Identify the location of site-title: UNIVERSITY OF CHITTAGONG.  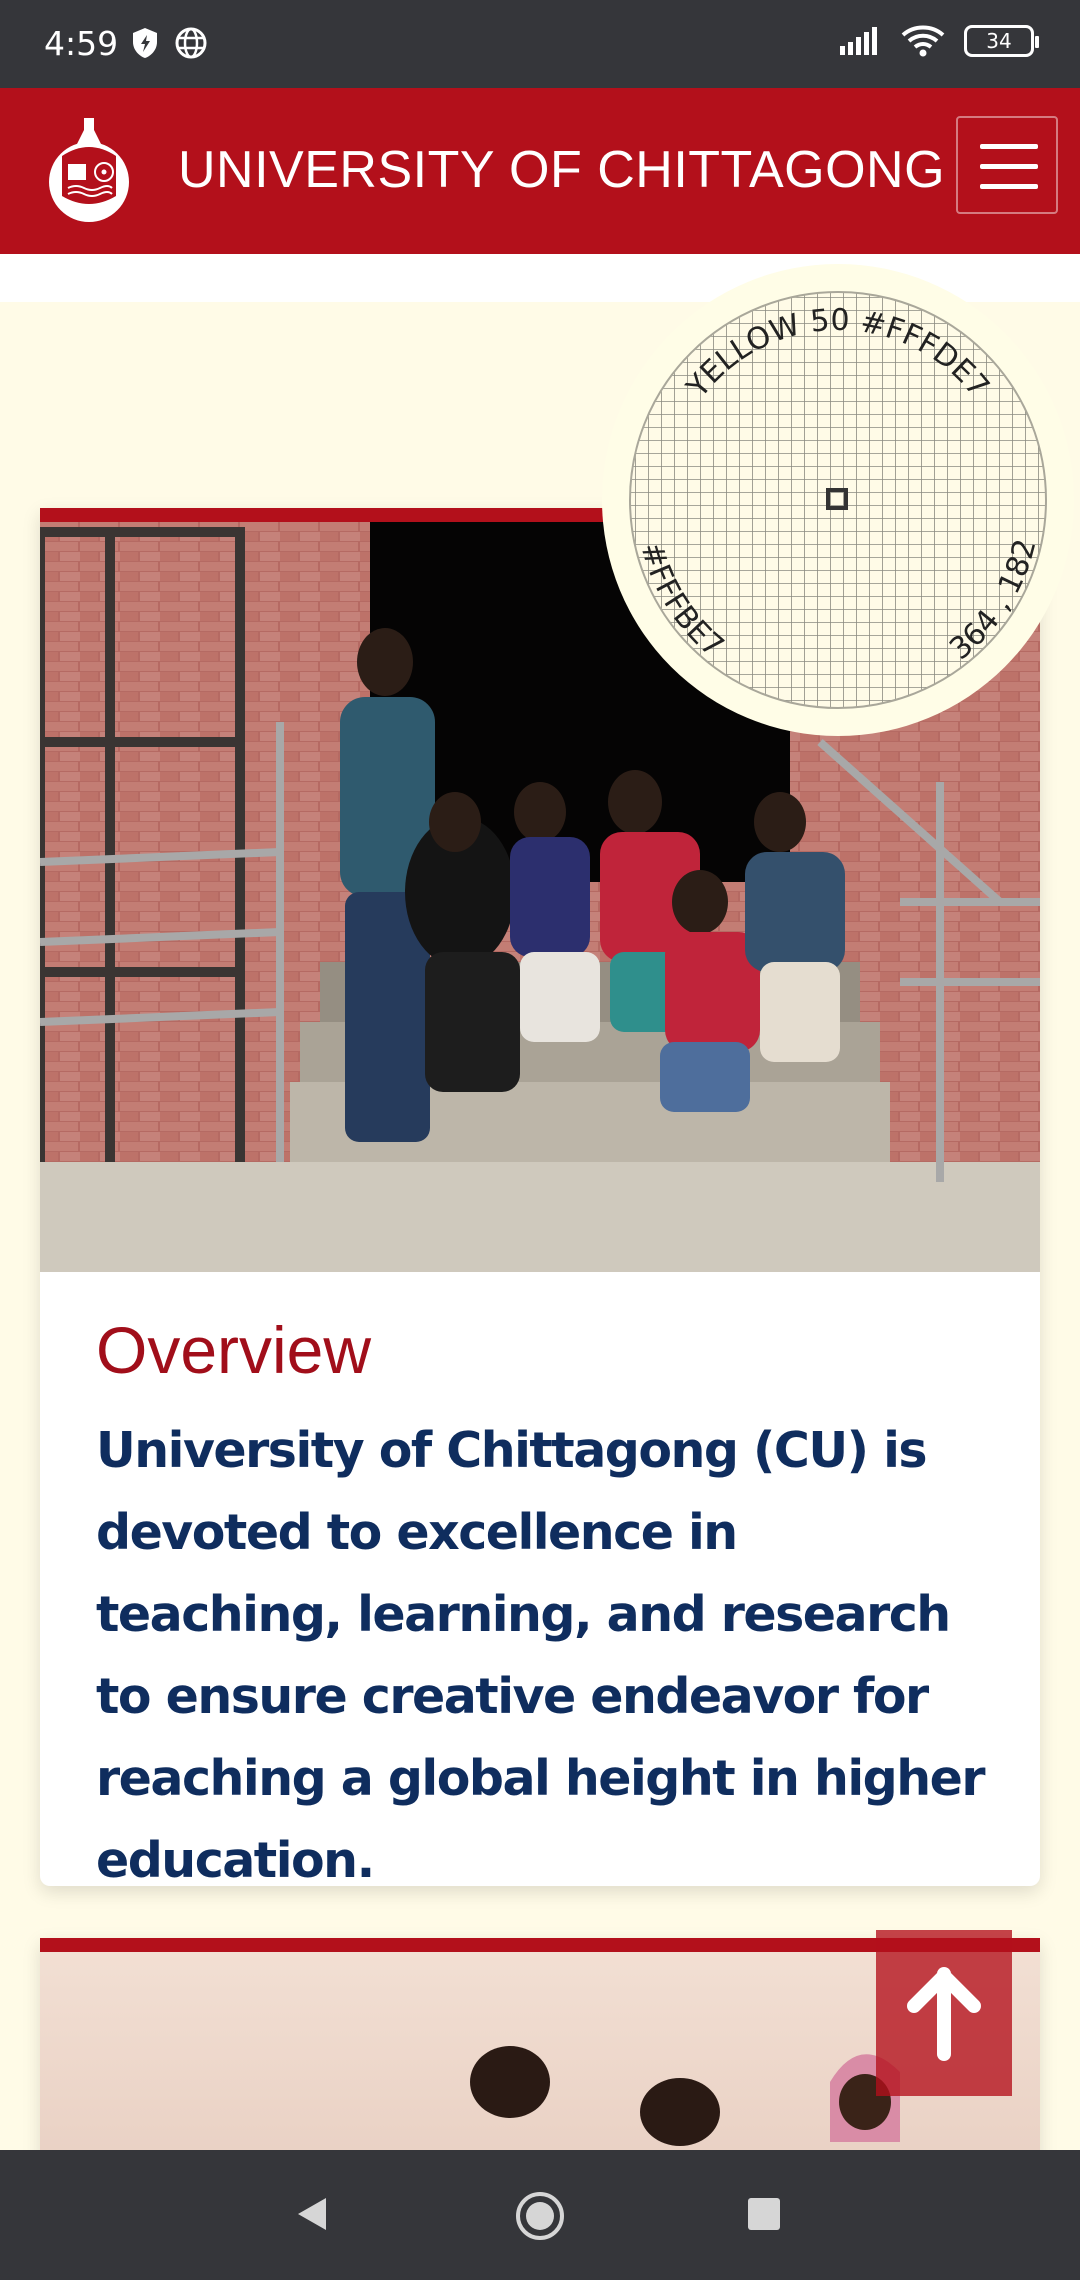
(561, 170).